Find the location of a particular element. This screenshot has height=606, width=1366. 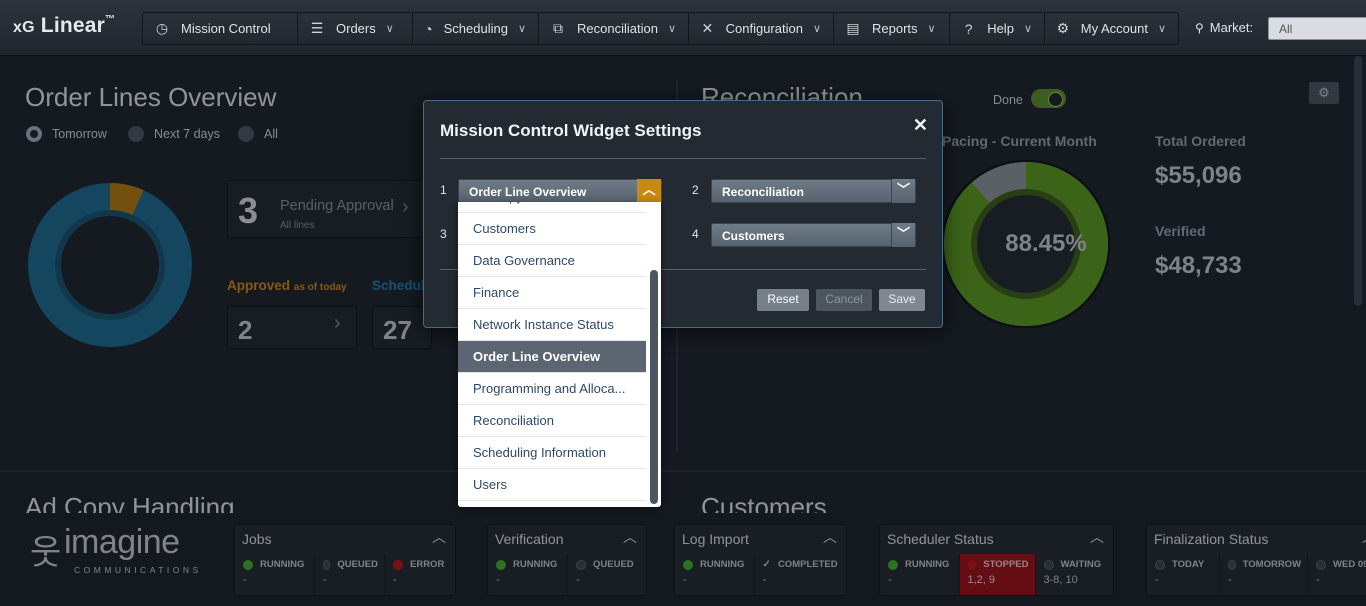

nav-mission-control: ◷ Mission Control is located at coordinates (220, 28).